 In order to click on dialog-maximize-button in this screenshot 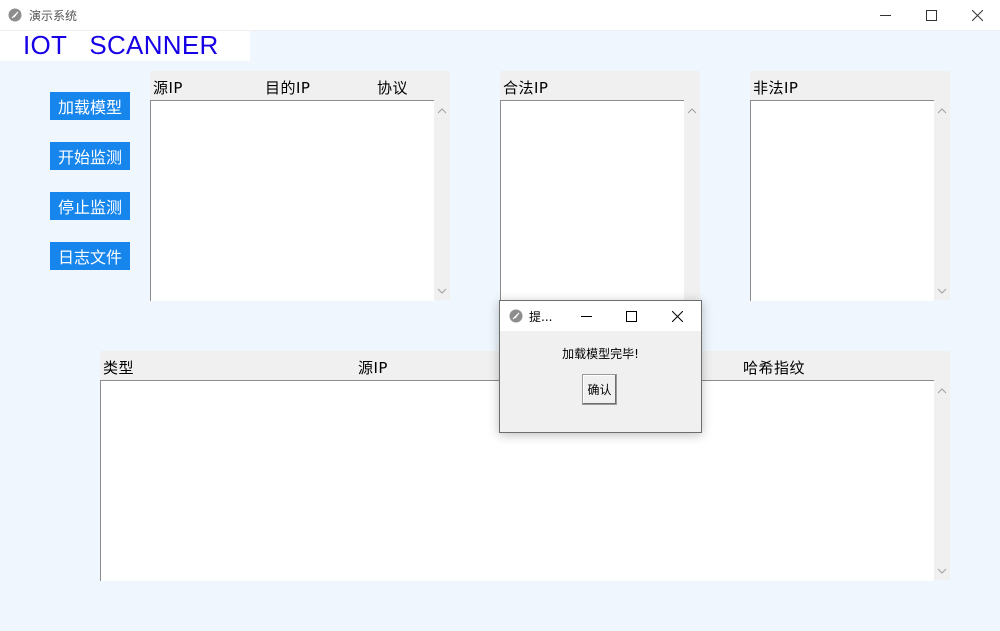, I will do `click(631, 316)`.